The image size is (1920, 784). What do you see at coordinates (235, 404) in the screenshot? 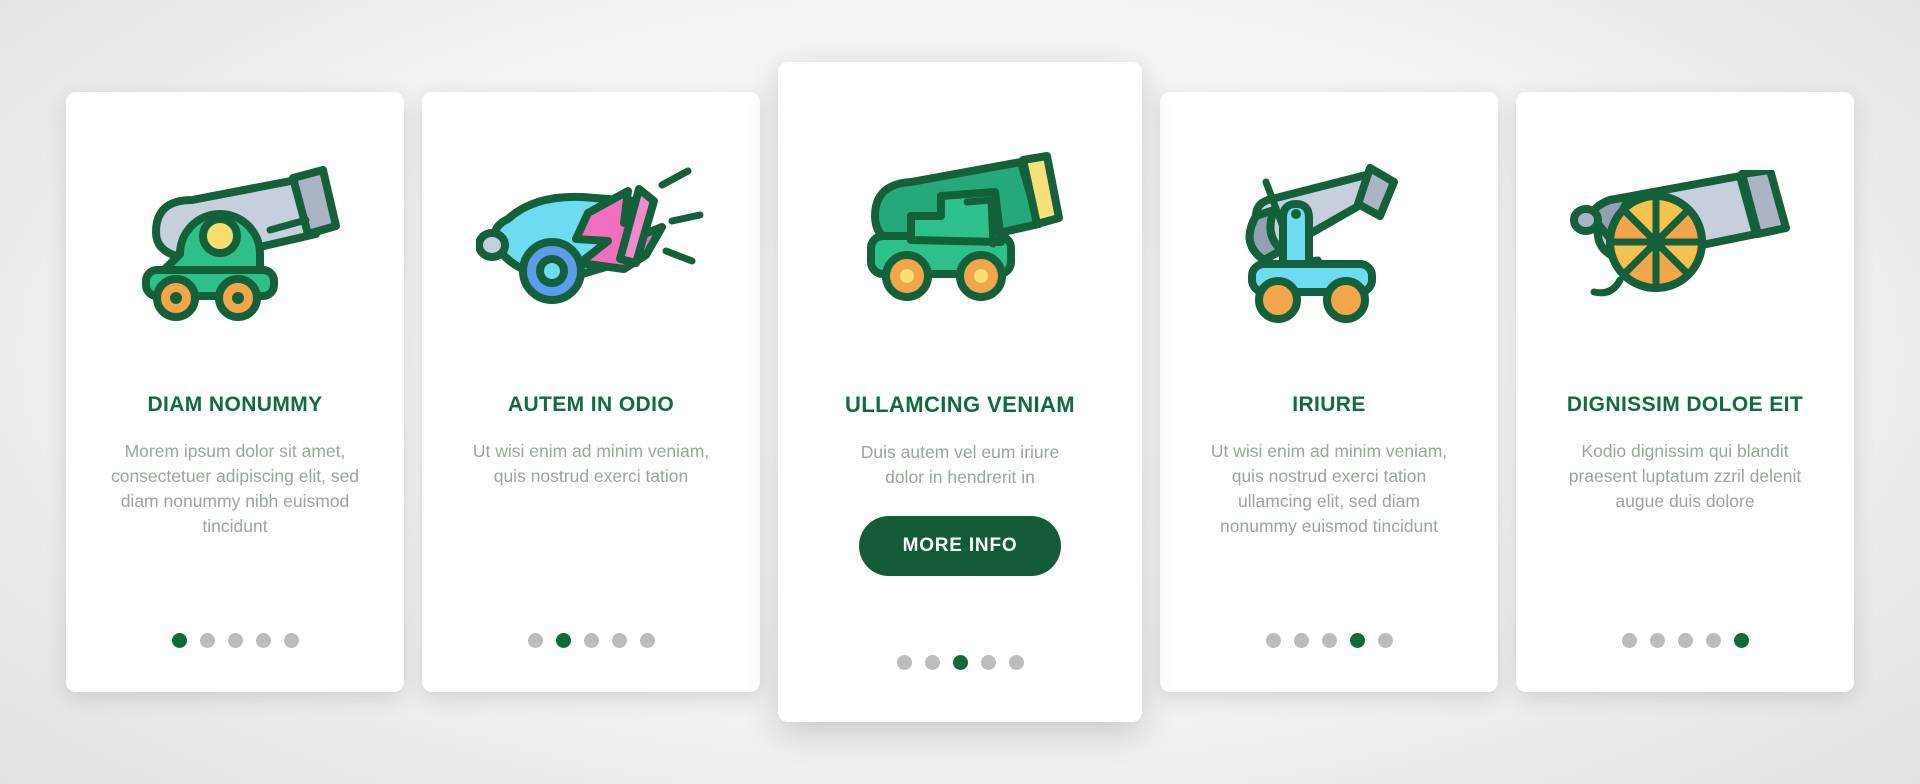
I see `card-title: DIAM NONUMMY` at bounding box center [235, 404].